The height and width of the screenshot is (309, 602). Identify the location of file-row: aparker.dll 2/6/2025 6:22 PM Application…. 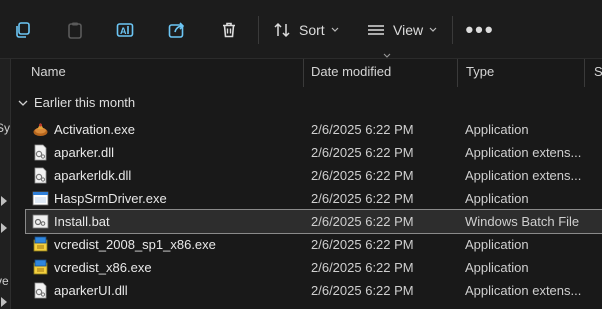
(314, 152).